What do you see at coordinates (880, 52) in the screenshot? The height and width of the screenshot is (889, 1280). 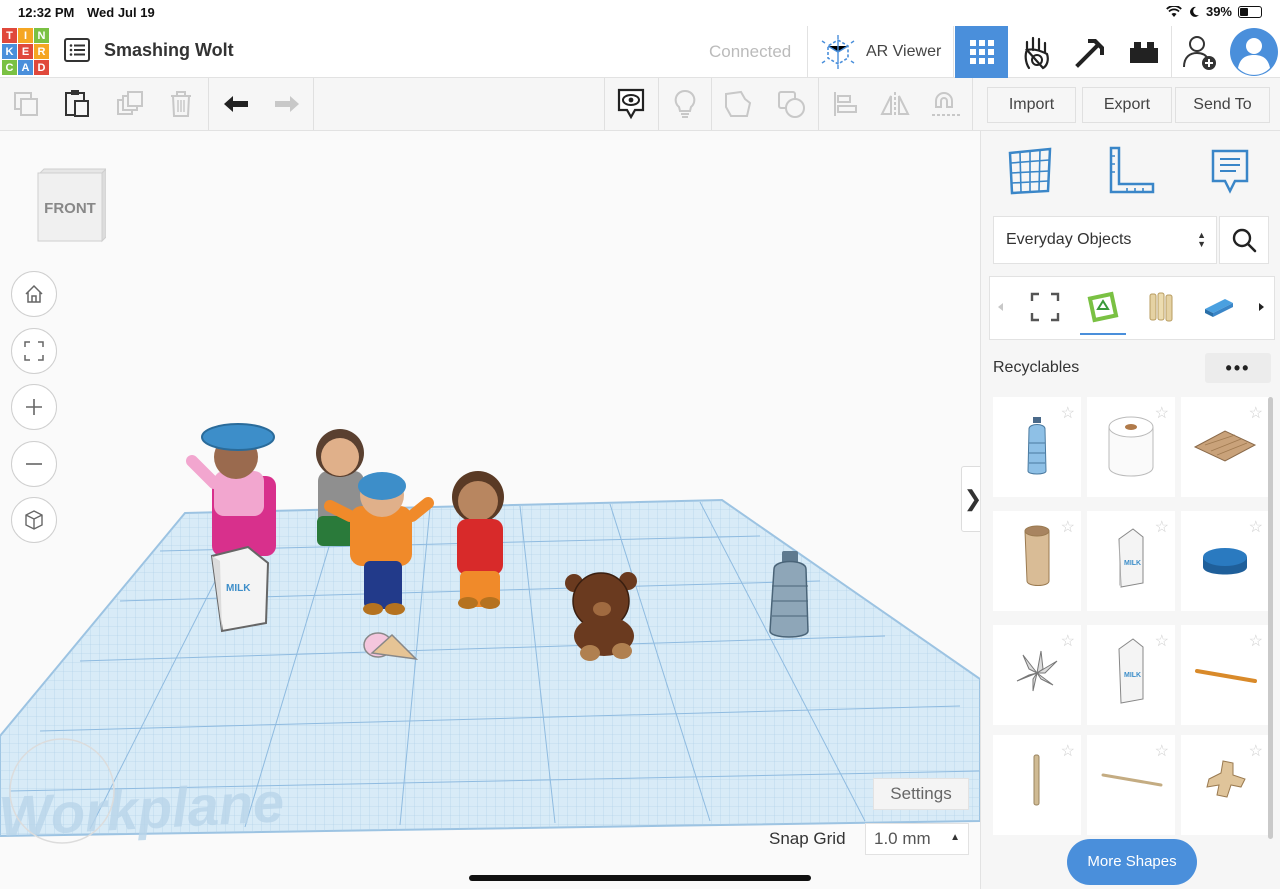 I see `ar-viewer-button: AR Viewer` at bounding box center [880, 52].